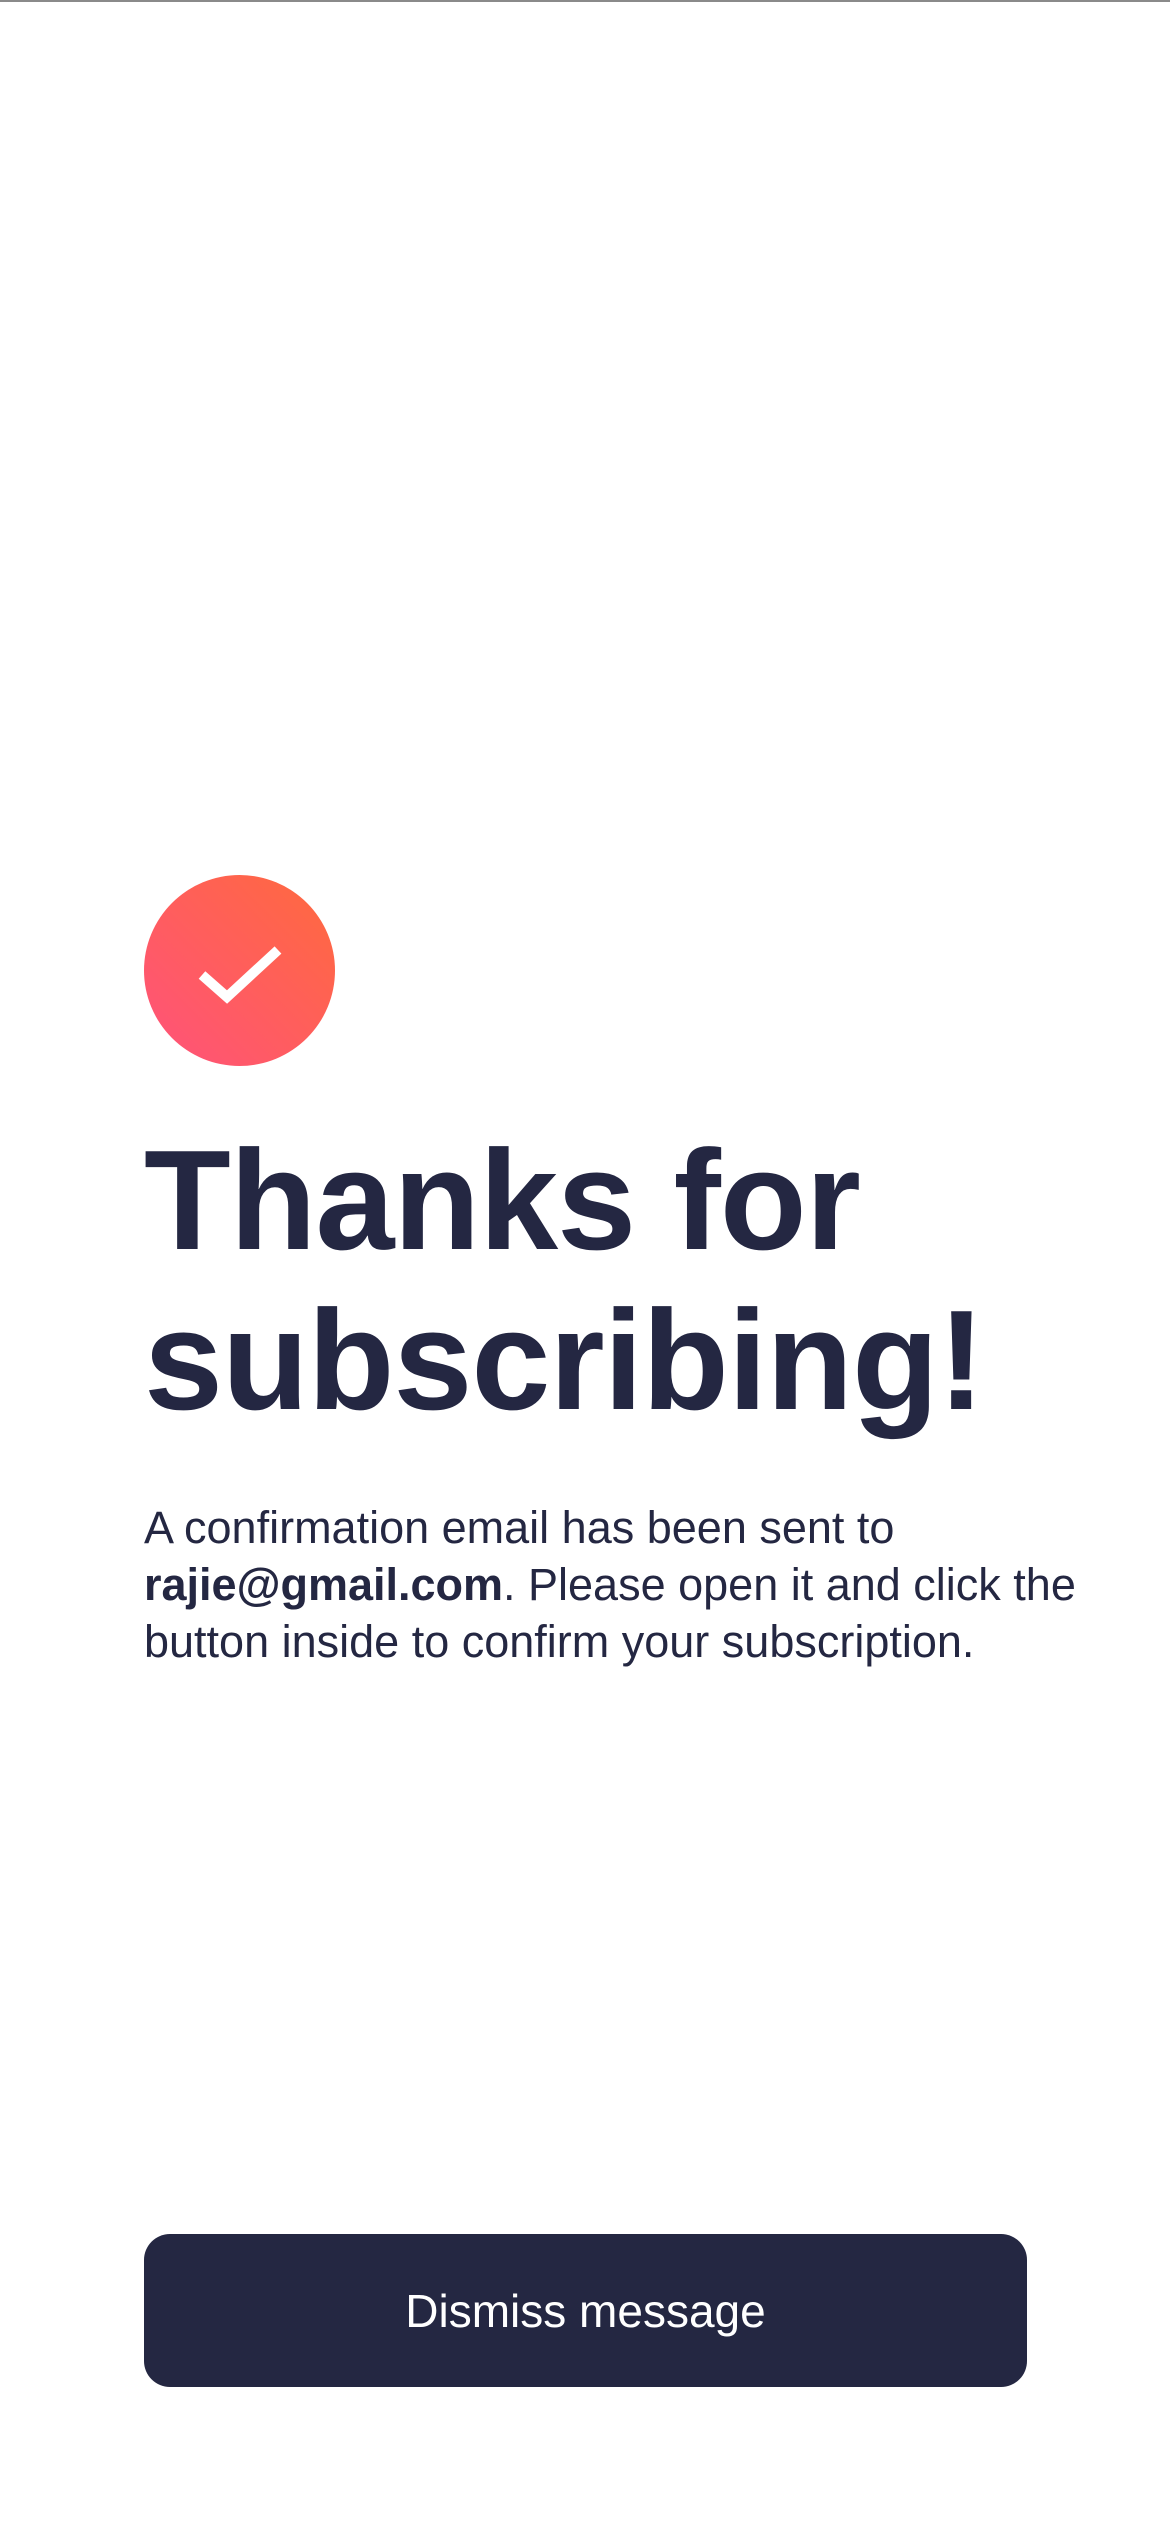 This screenshot has height=2532, width=1170. I want to click on checkmark-icon, so click(239, 974).